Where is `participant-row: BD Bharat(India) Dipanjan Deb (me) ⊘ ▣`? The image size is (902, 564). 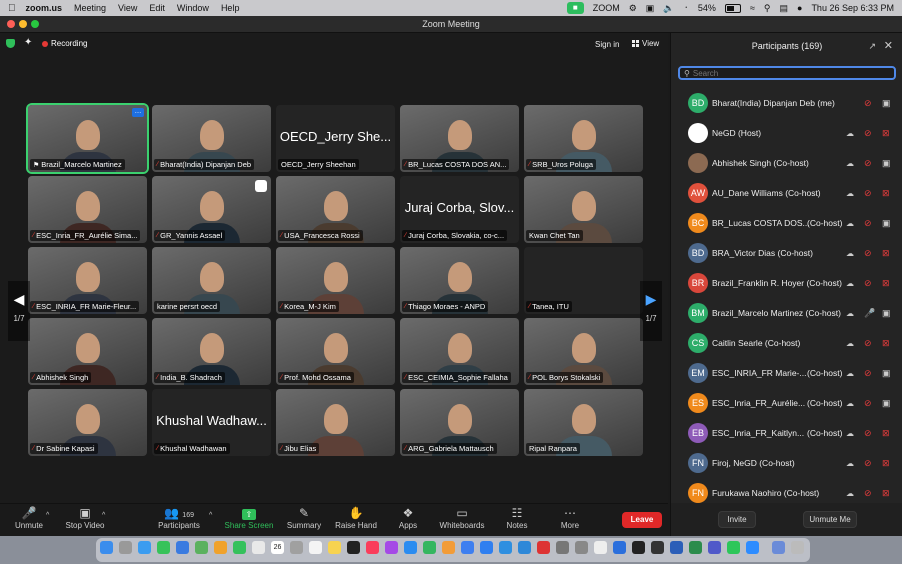
participant-row: BD Bharat(India) Dipanjan Deb (me) ⊘ ▣ is located at coordinates (786, 103).